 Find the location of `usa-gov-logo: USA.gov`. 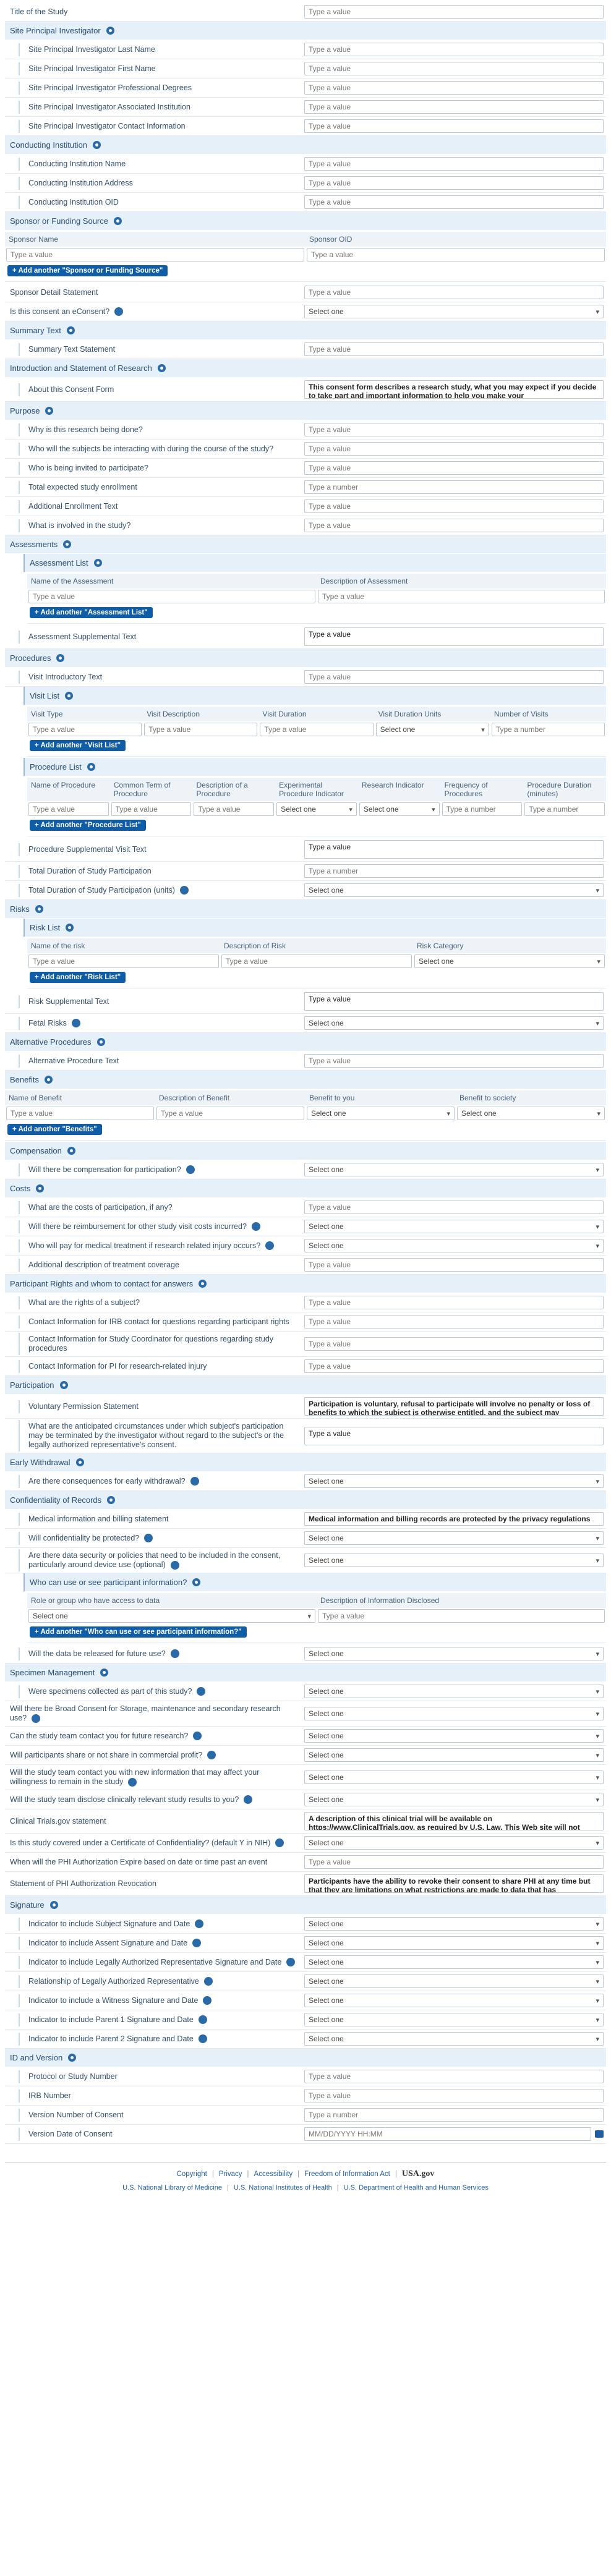

usa-gov-logo: USA.gov is located at coordinates (418, 2174).